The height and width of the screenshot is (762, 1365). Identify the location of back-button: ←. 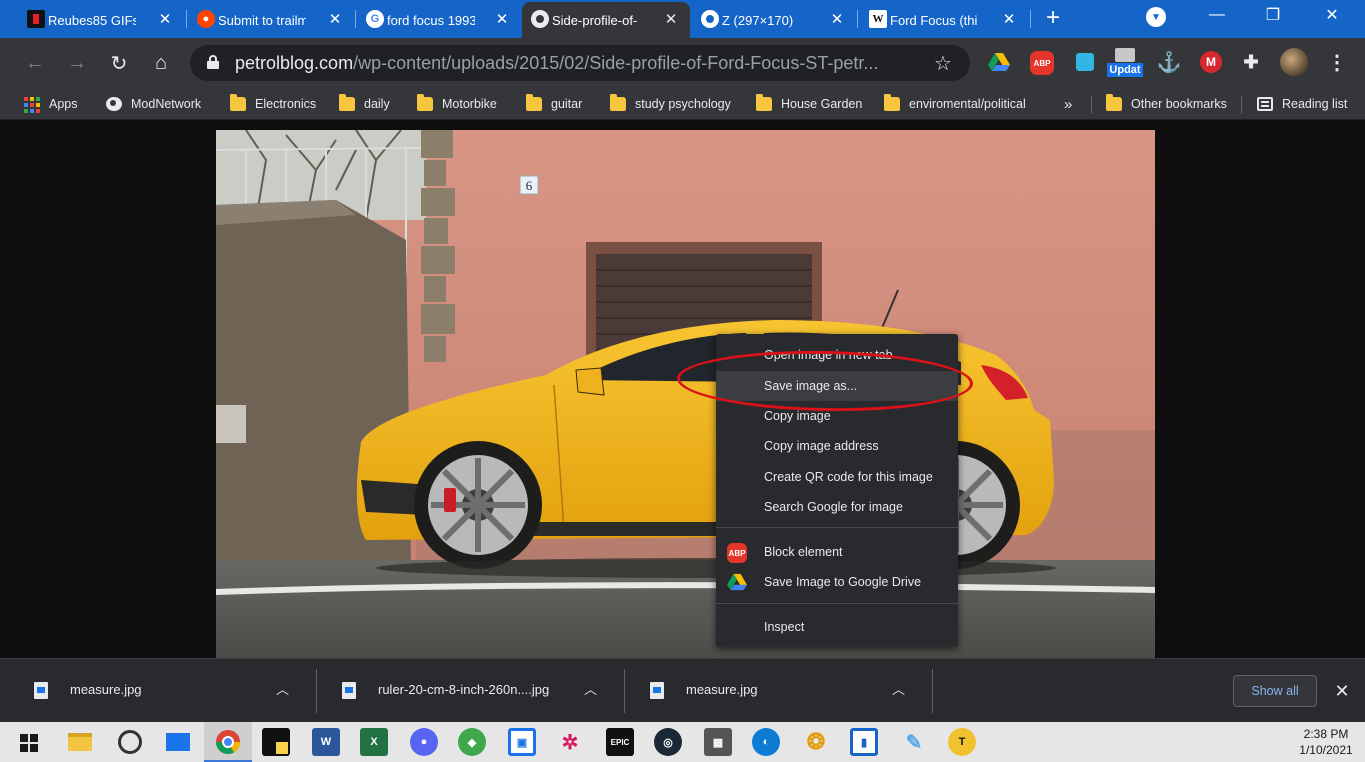
(35, 63).